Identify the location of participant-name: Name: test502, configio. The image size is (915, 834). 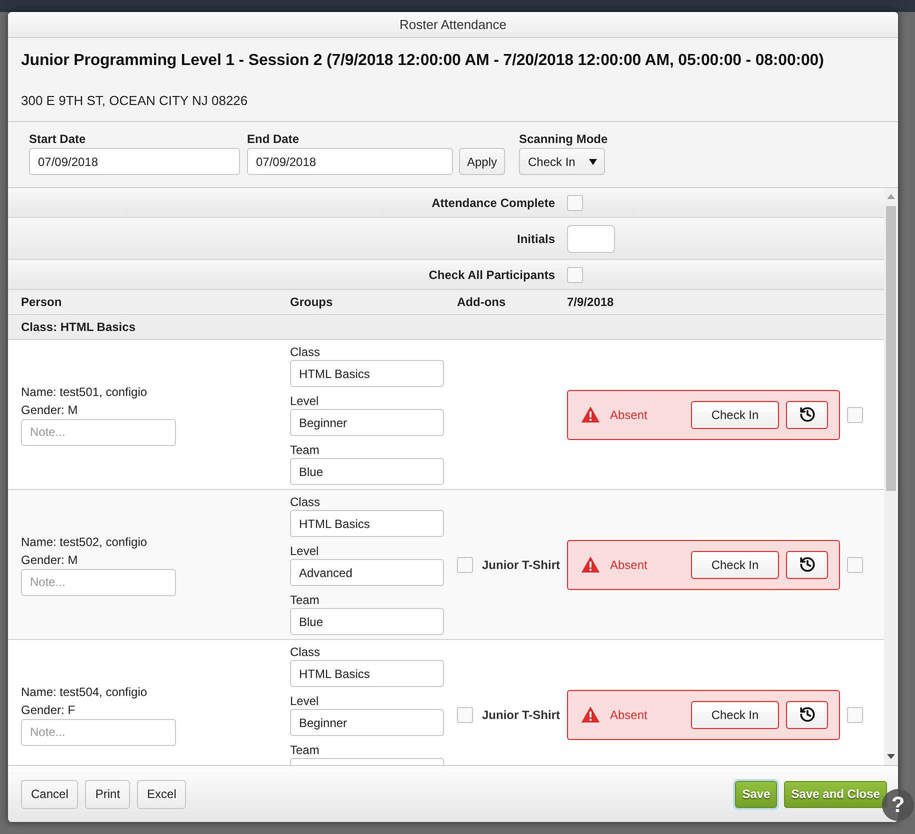
(84, 542).